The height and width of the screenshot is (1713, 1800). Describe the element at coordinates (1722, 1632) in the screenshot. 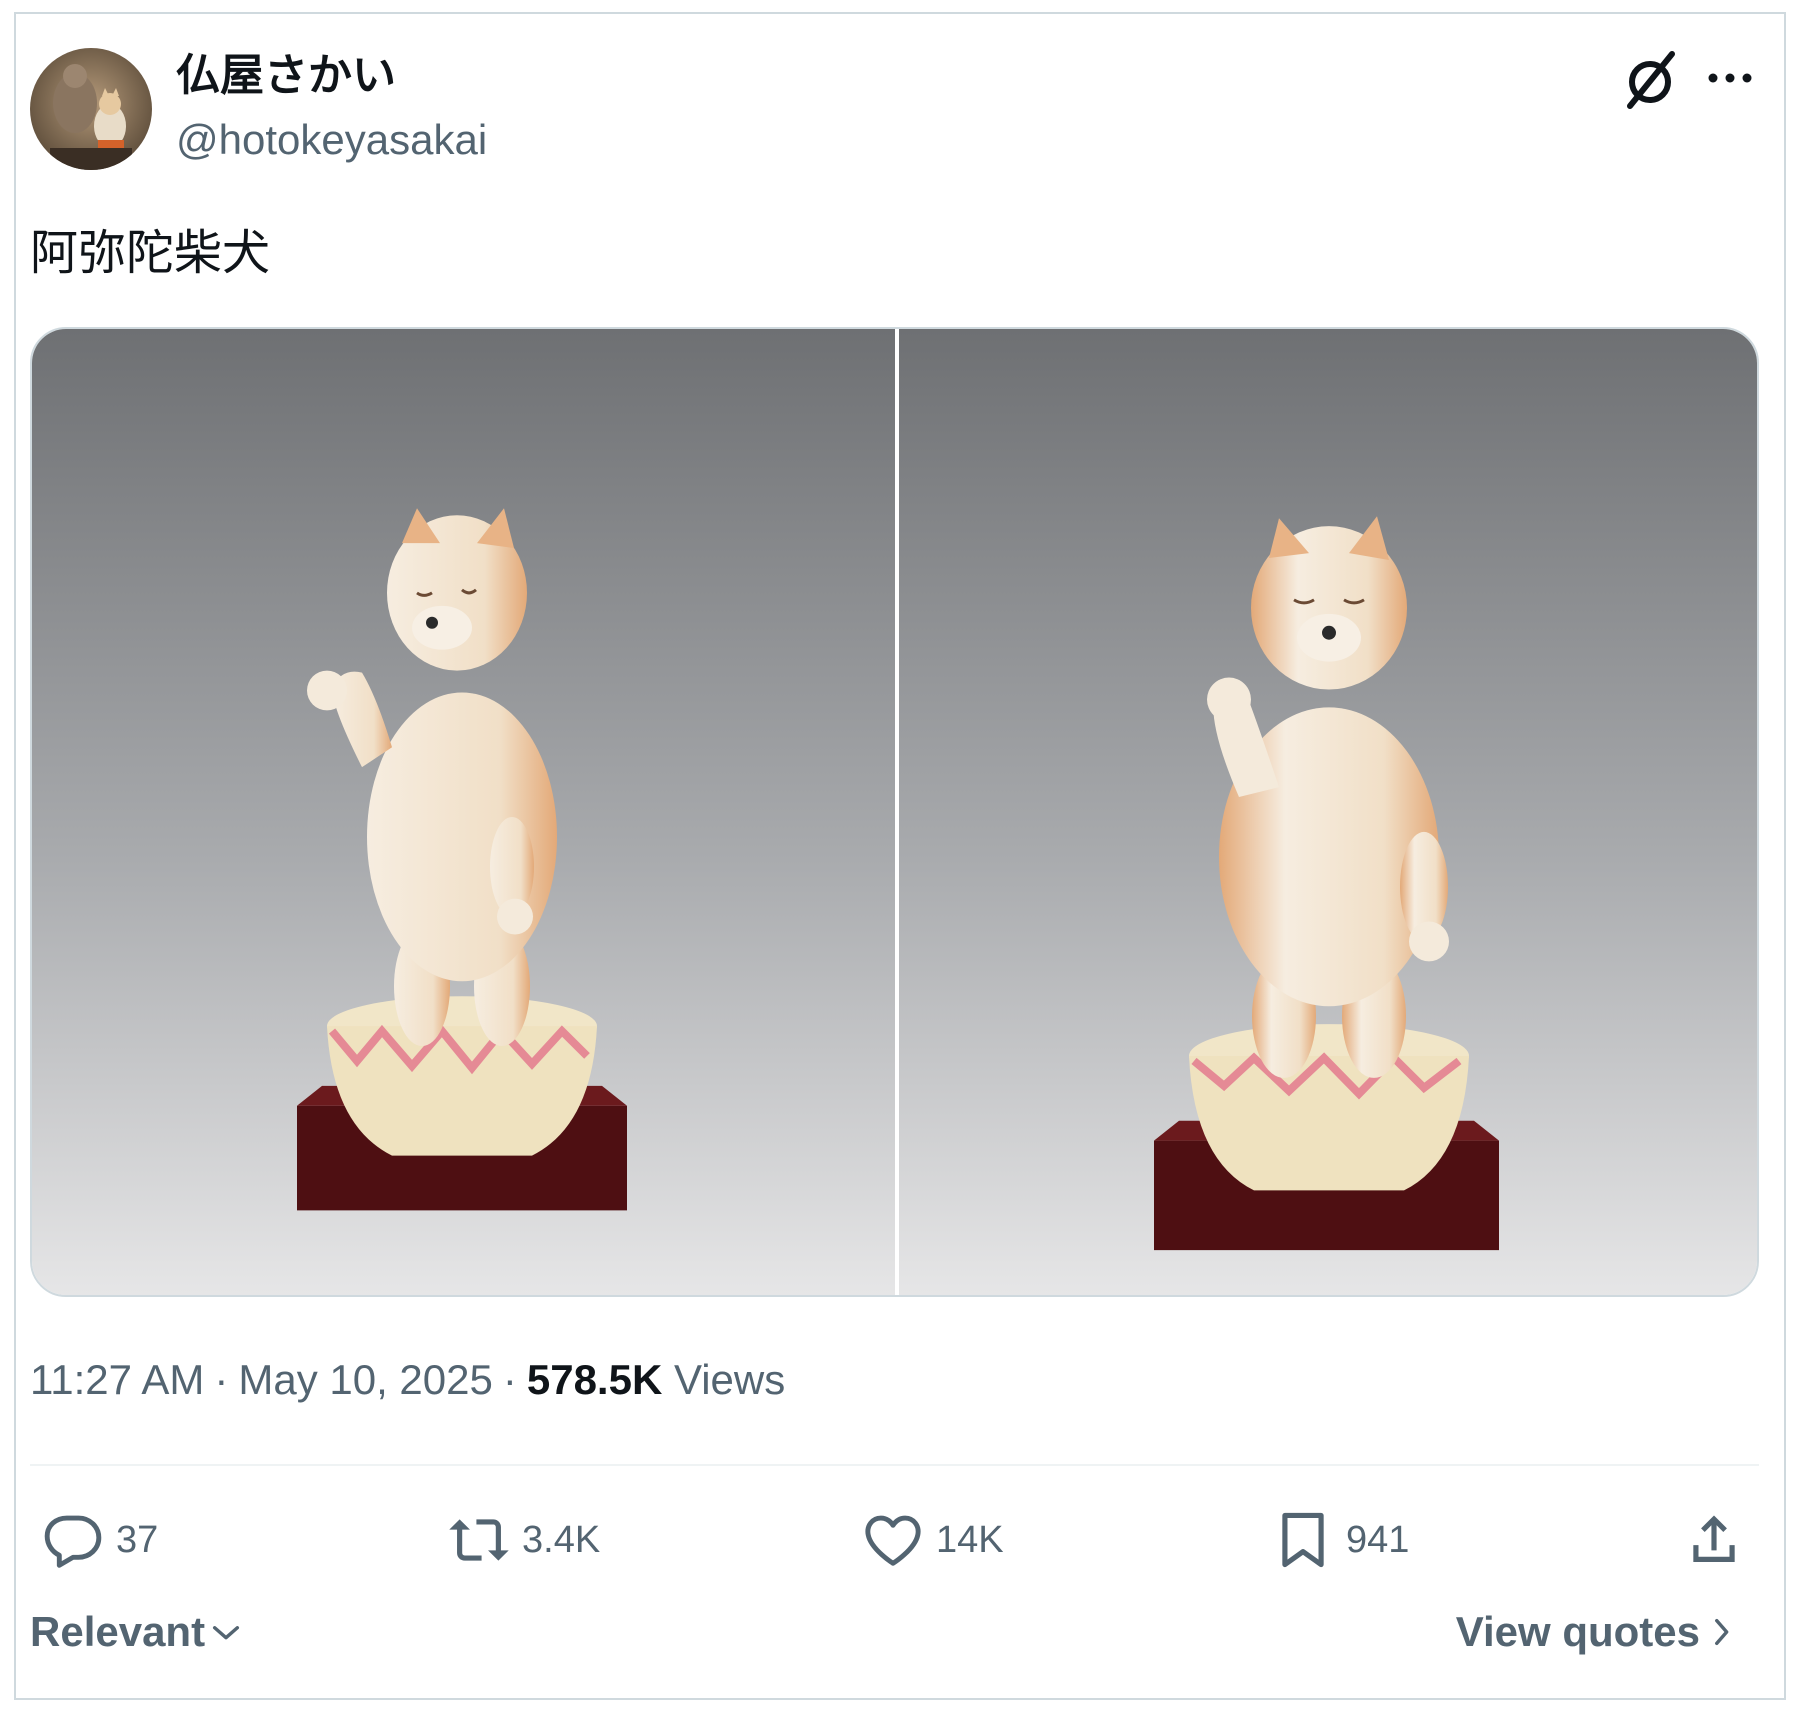

I see `chevron-right-icon` at that location.